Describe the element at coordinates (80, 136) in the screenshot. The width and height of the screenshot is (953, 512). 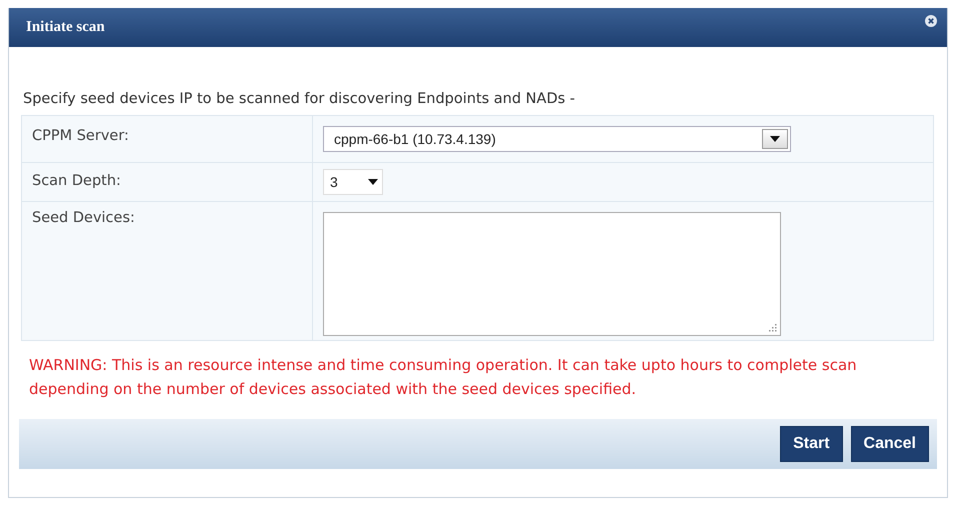
I see `field-label: CPPM Server:` at that location.